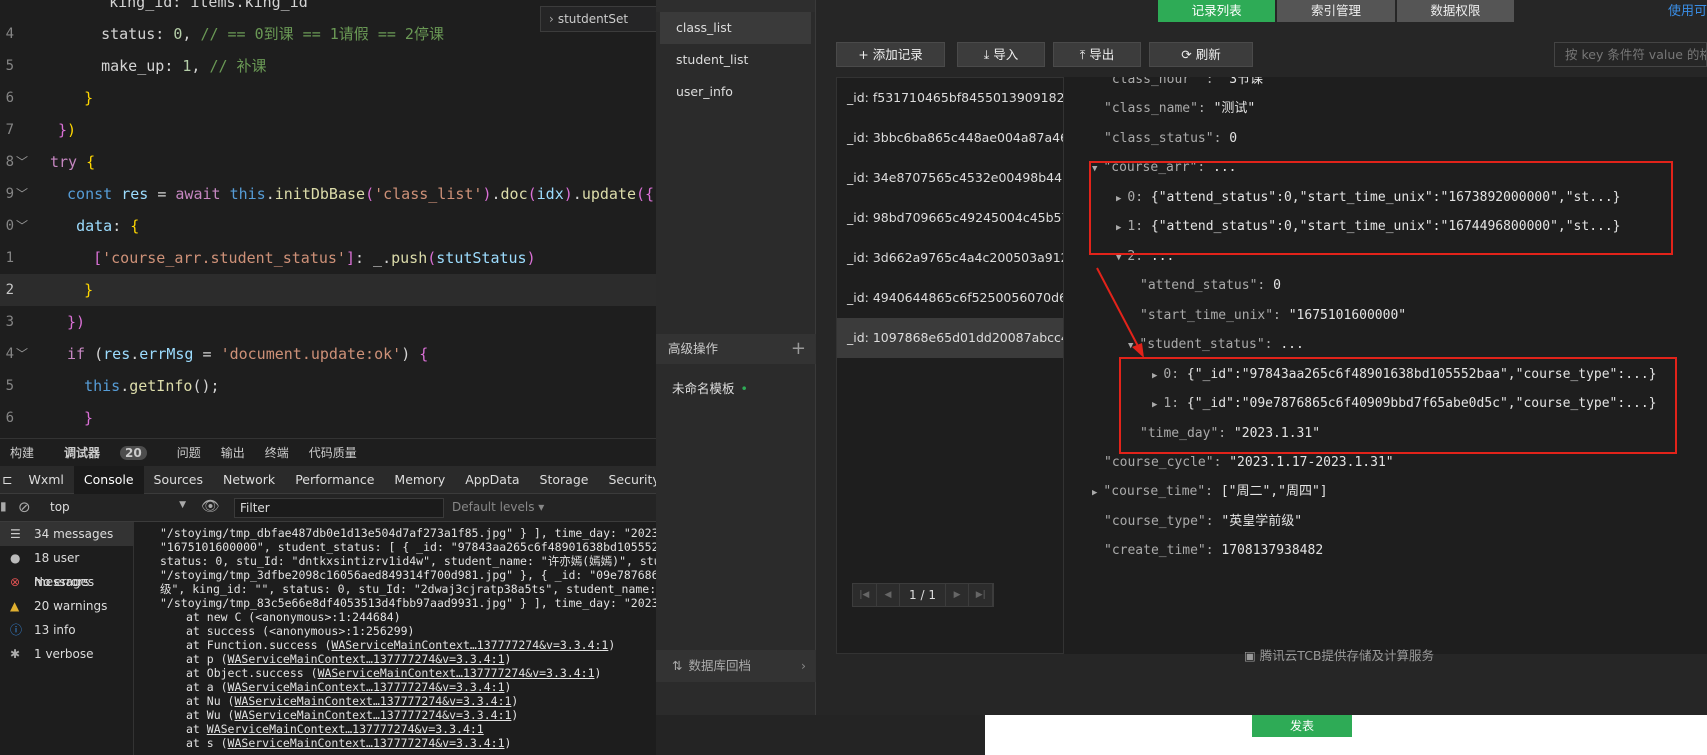 Image resolution: width=1707 pixels, height=755 pixels. Describe the element at coordinates (1001, 54) in the screenshot. I see `import-button: ⤓ 导入` at that location.